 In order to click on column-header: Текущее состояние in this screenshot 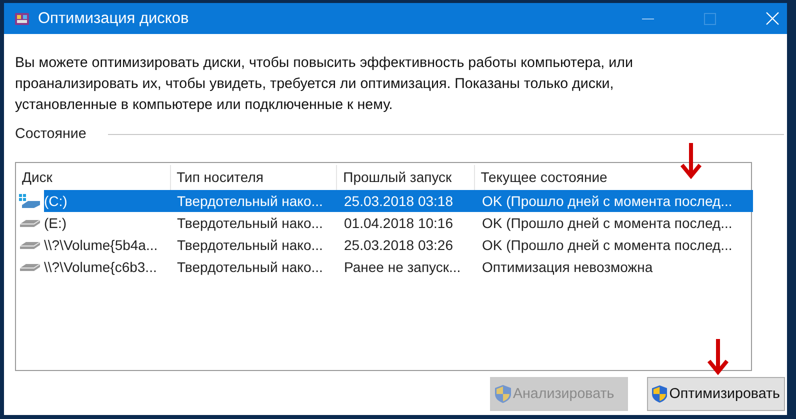, I will do `click(612, 177)`.